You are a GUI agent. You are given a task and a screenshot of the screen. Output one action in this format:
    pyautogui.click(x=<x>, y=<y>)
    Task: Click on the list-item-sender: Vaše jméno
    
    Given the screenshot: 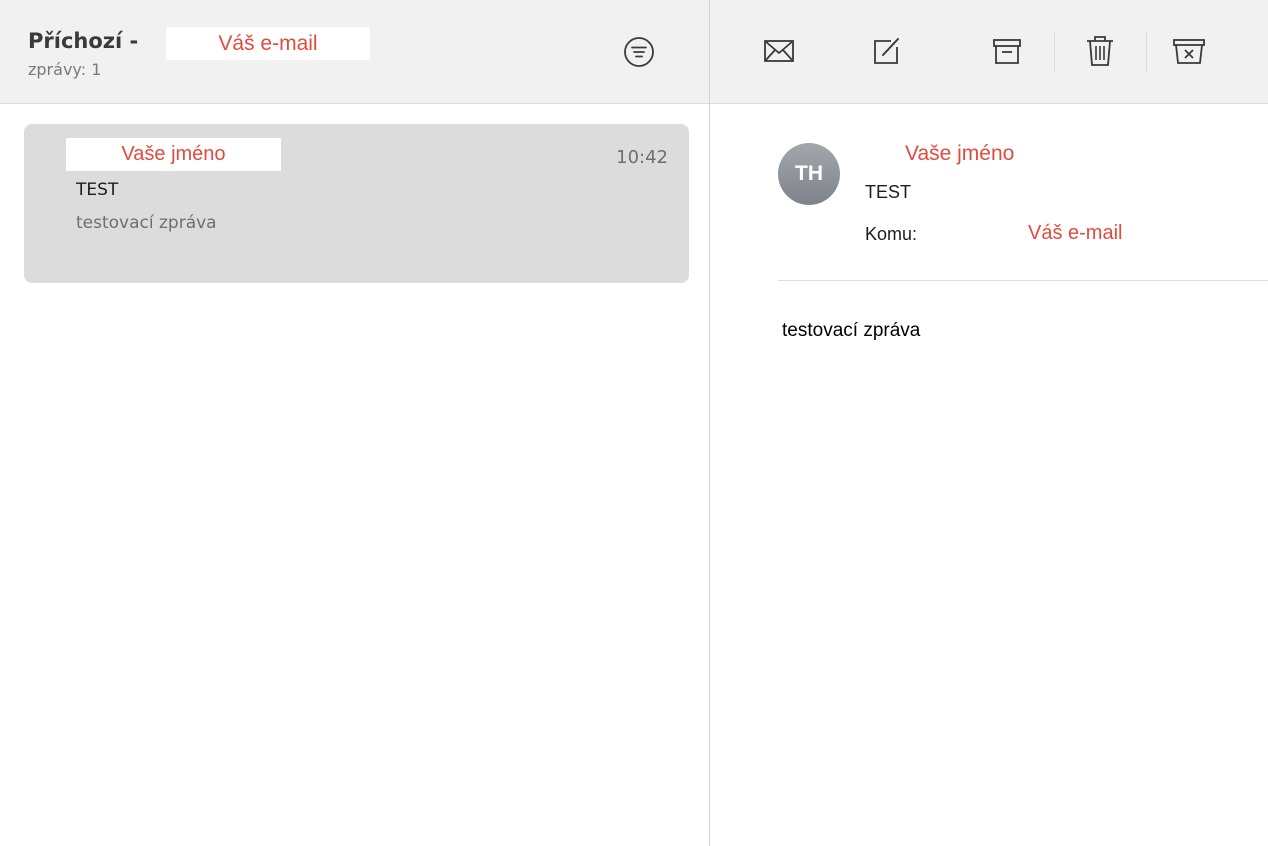 What is the action you would take?
    pyautogui.click(x=173, y=154)
    